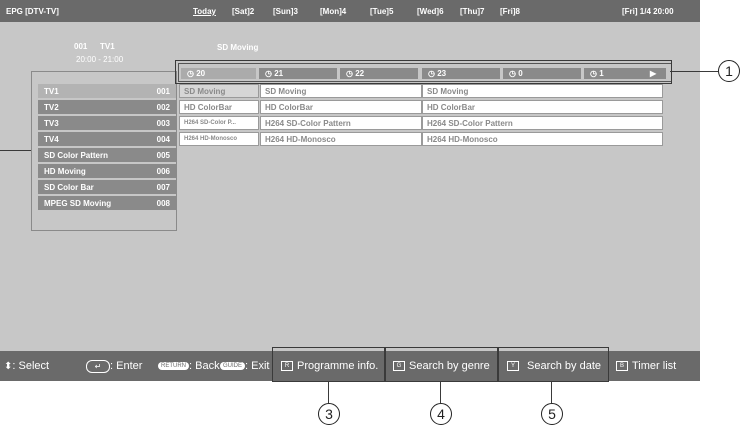 Image resolution: width=754 pixels, height=432 pixels. I want to click on day-tab-today: Today, so click(204, 11).